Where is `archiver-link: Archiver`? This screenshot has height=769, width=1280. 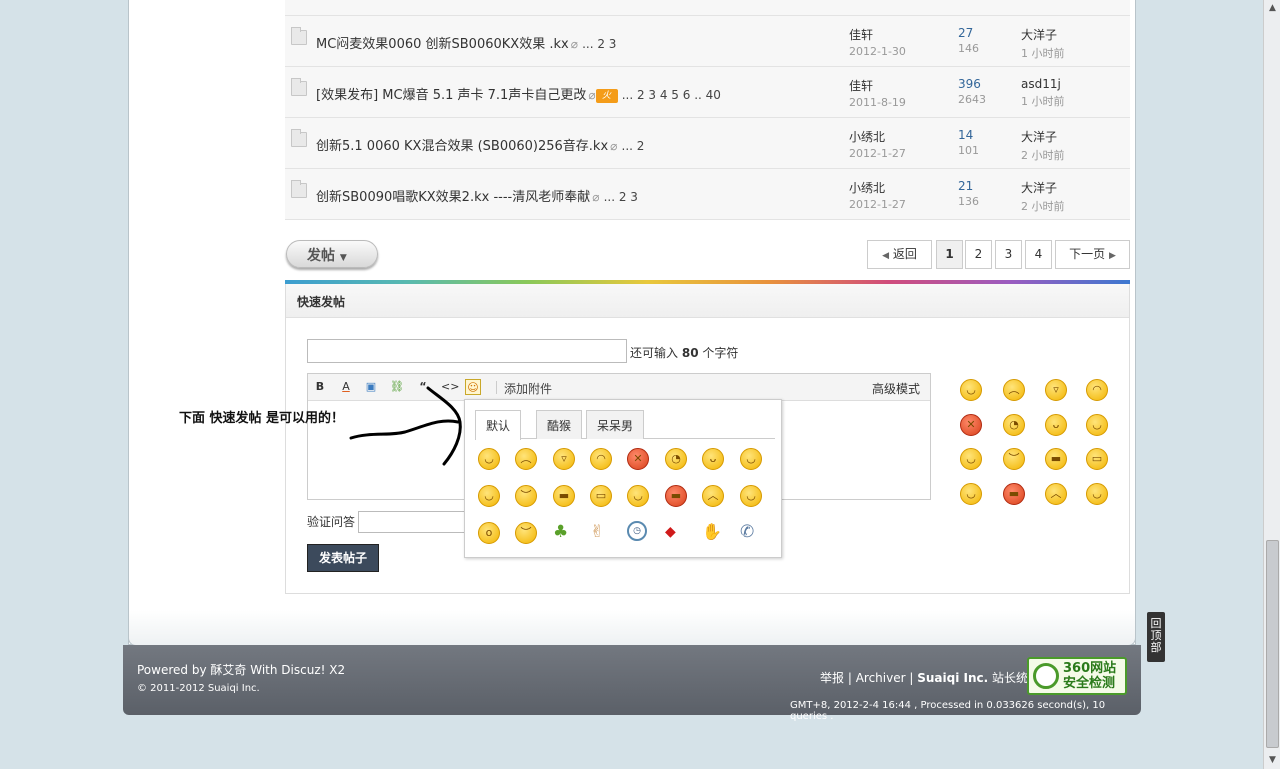 archiver-link: Archiver is located at coordinates (881, 678).